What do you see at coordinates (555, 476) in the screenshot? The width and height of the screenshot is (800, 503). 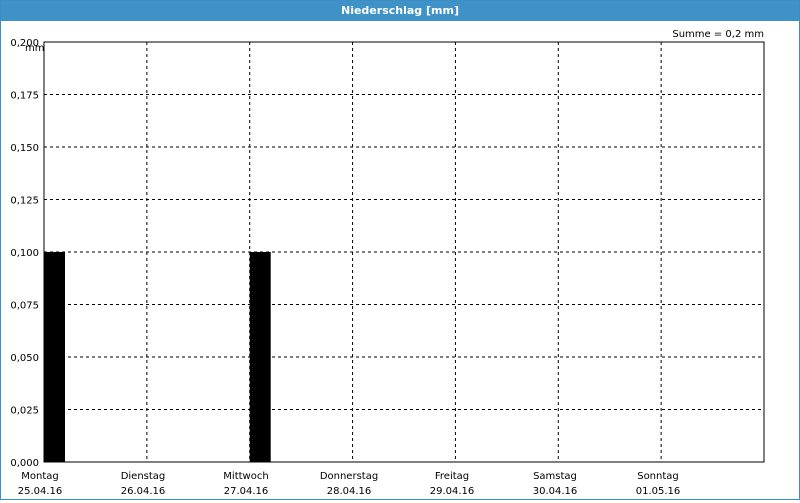 I see `x-tick-label-day: Samstag` at bounding box center [555, 476].